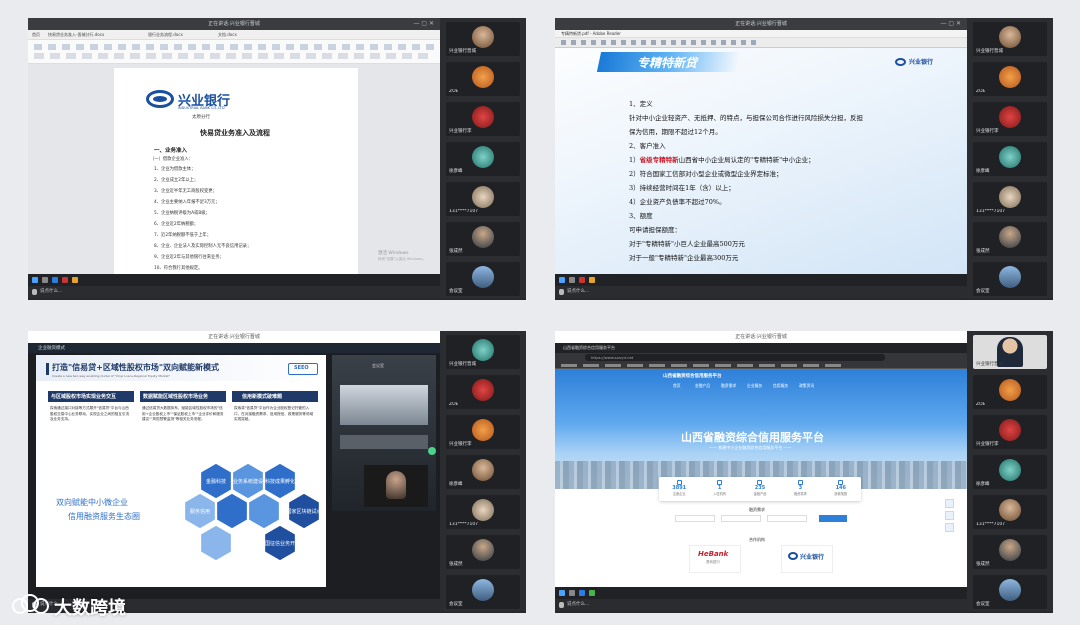 The height and width of the screenshot is (625, 1080). What do you see at coordinates (76, 35) in the screenshot?
I see `doc-tab: 快易贷业务准入-晋城分行.docx` at bounding box center [76, 35].